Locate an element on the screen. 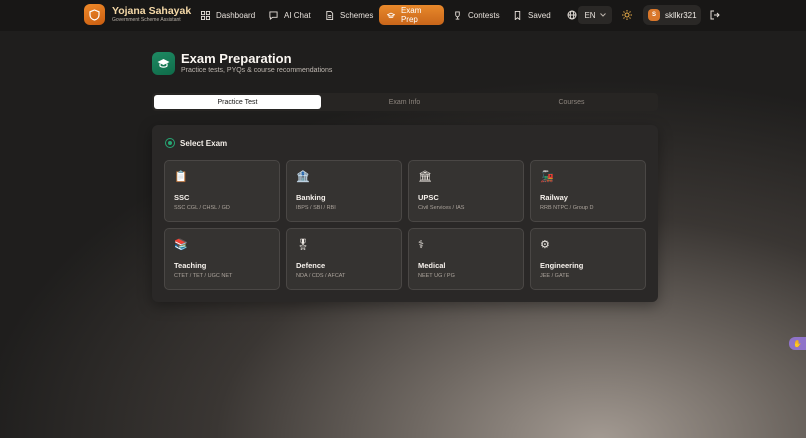 Image resolution: width=806 pixels, height=438 pixels. language-select: EN is located at coordinates (595, 15).